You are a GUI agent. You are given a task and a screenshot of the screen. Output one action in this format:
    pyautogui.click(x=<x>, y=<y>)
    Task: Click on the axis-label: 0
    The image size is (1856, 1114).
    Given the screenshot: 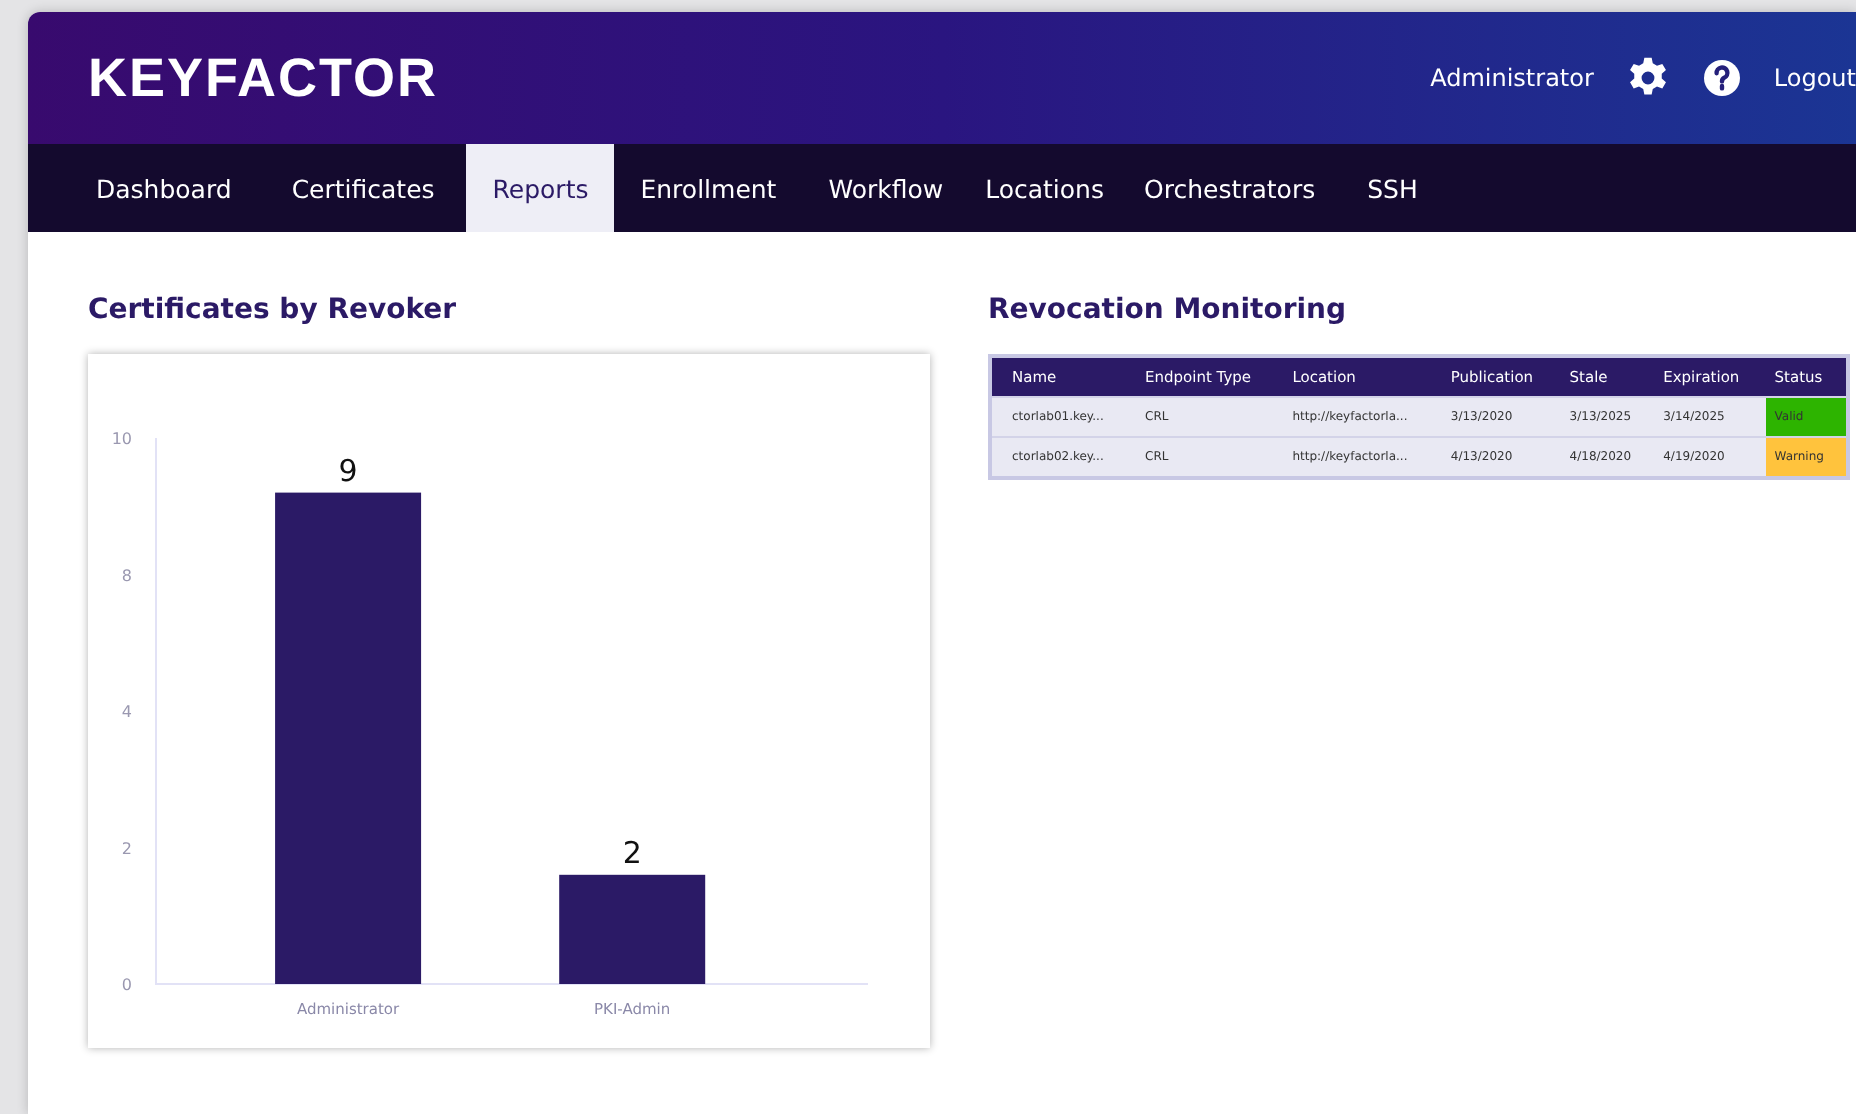 What is the action you would take?
    pyautogui.click(x=126, y=985)
    